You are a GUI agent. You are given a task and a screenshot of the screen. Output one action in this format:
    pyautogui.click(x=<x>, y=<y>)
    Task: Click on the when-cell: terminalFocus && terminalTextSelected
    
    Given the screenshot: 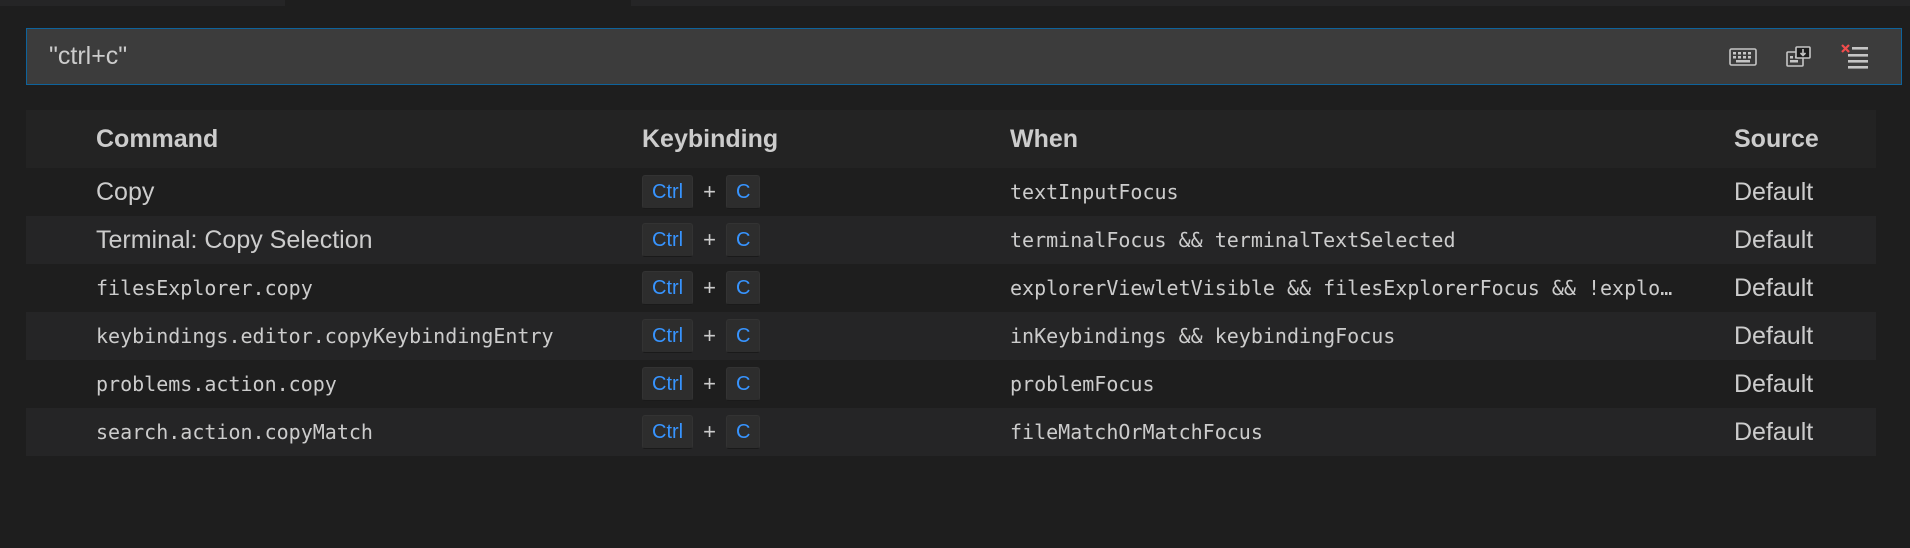 What is the action you would take?
    pyautogui.click(x=1233, y=240)
    